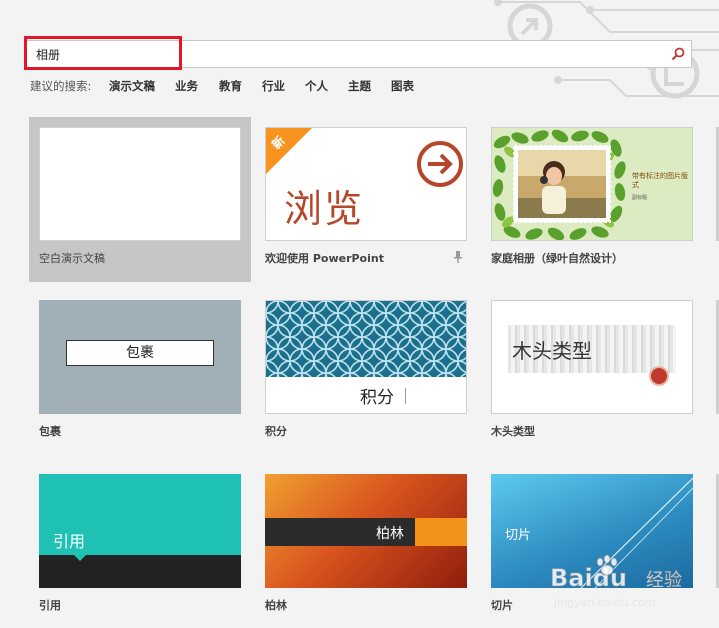  Describe the element at coordinates (592, 184) in the screenshot. I see `family-album-thumbnail: 带有标注的图片版式 副标题` at that location.